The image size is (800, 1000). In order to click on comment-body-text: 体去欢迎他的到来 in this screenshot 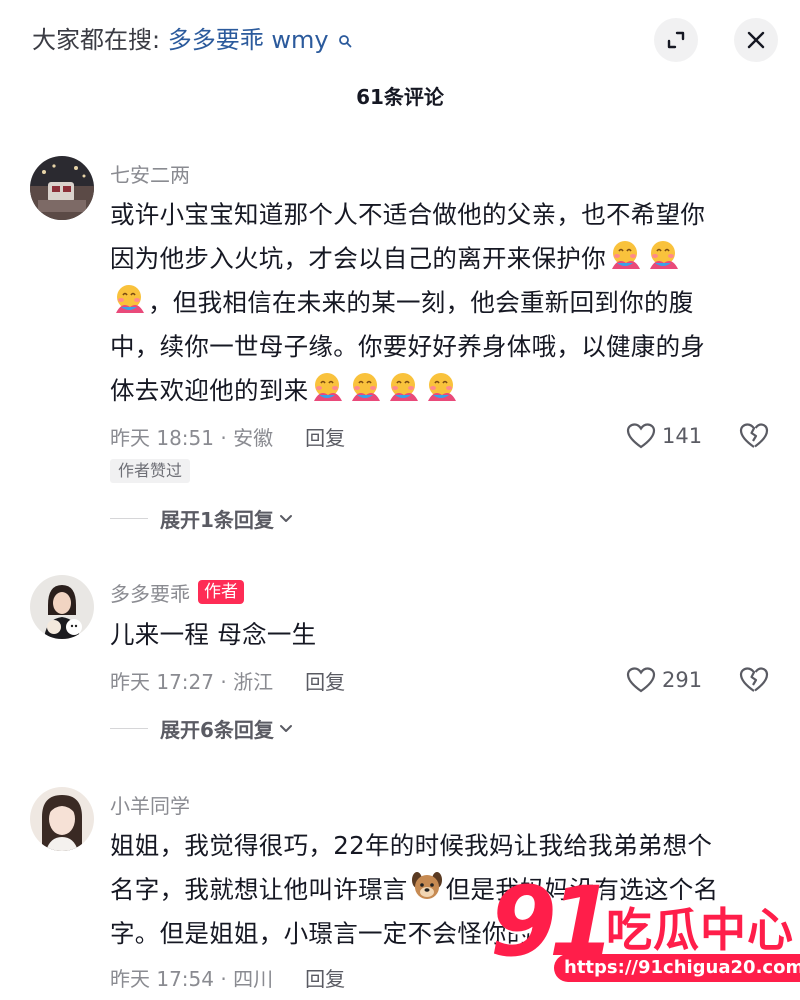, I will do `click(209, 390)`.